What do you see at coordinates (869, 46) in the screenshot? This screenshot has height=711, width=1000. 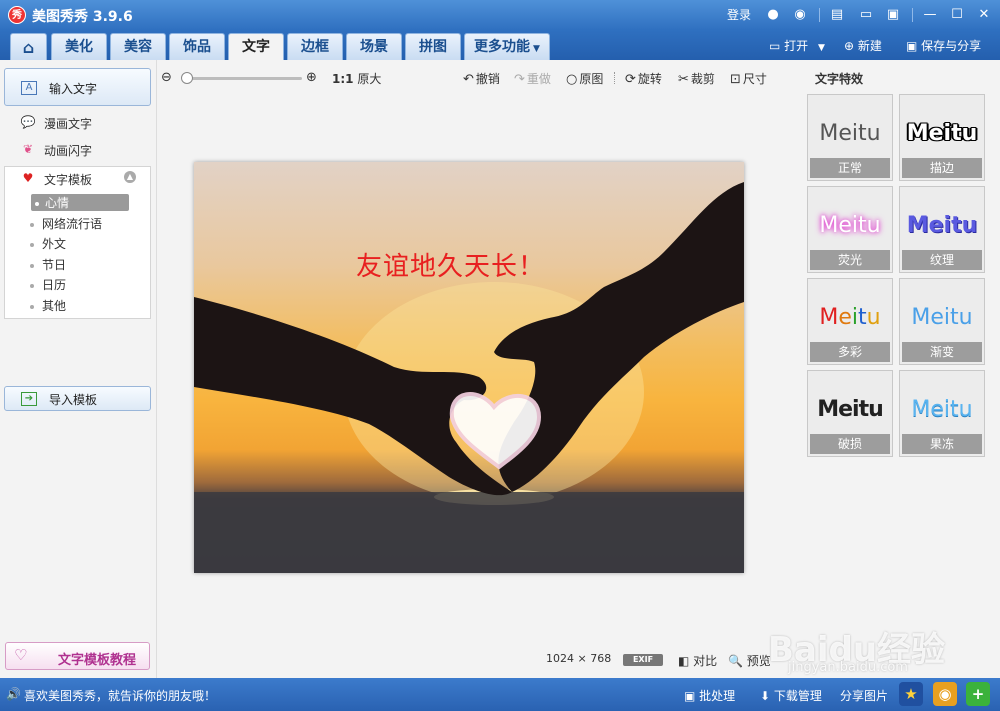 I see `new-label: 新建` at bounding box center [869, 46].